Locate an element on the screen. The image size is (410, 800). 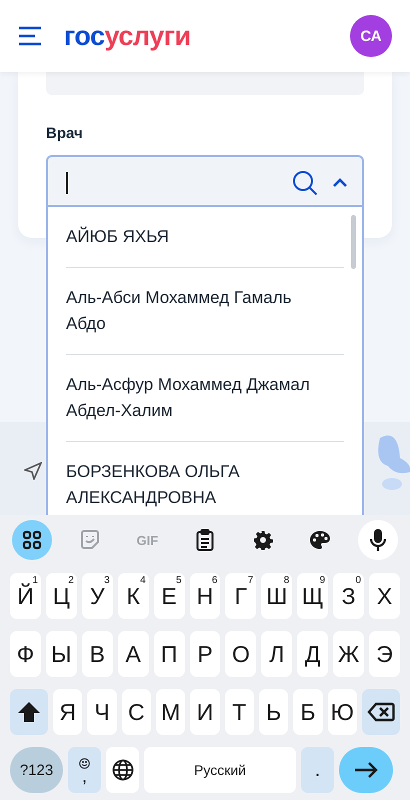
apps-grid-icon is located at coordinates (32, 540).